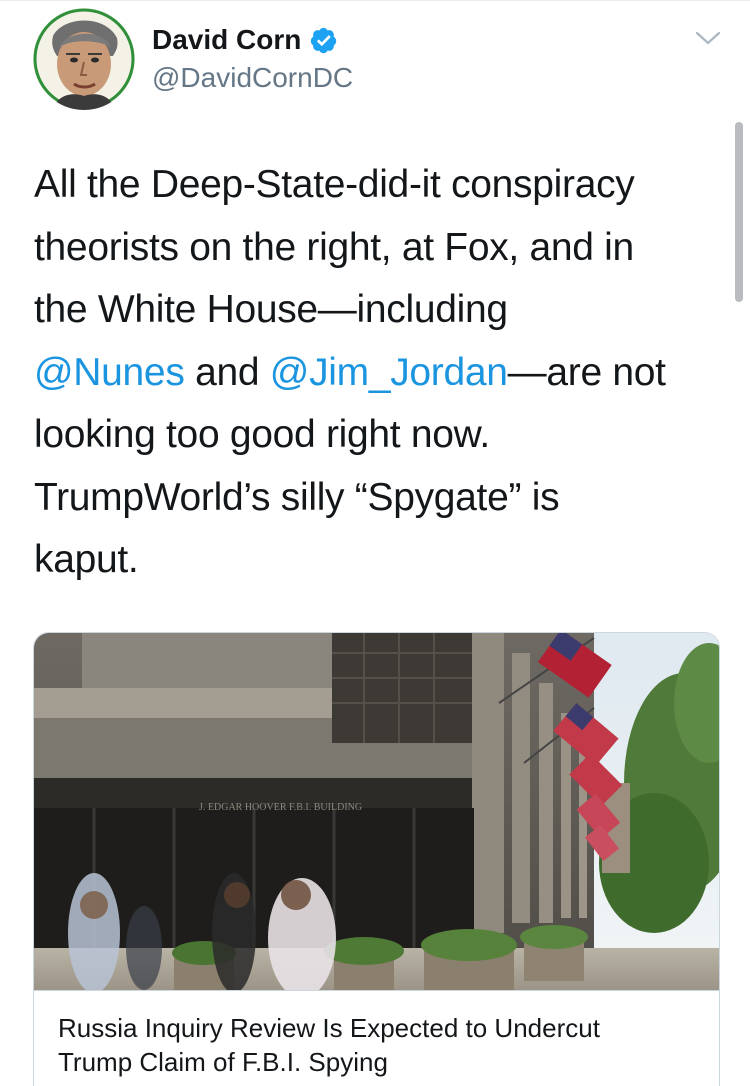 The image size is (750, 1086). What do you see at coordinates (297, 497) in the screenshot?
I see `tweet-line: TrumpWorld’s silly “Spygate” is` at bounding box center [297, 497].